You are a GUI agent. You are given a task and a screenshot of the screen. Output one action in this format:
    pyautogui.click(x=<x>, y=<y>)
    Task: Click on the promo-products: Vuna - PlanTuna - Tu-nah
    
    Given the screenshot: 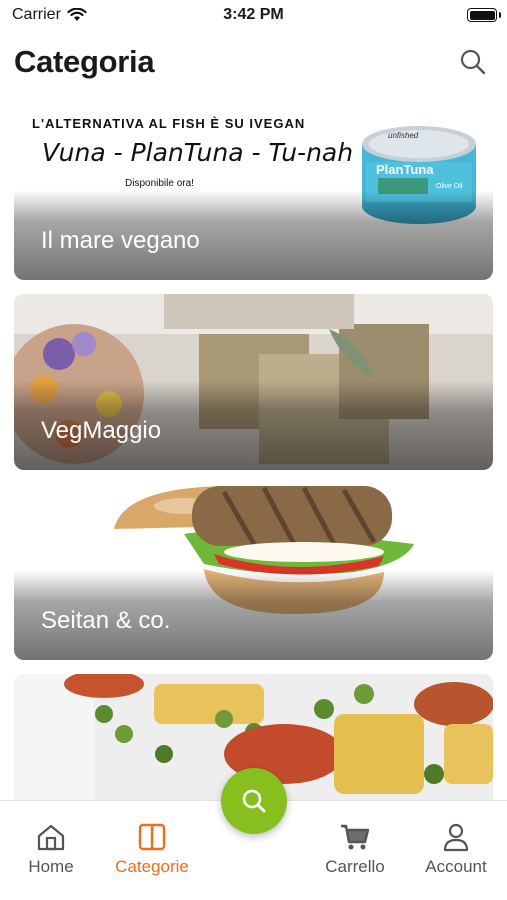 What is the action you would take?
    pyautogui.click(x=198, y=152)
    